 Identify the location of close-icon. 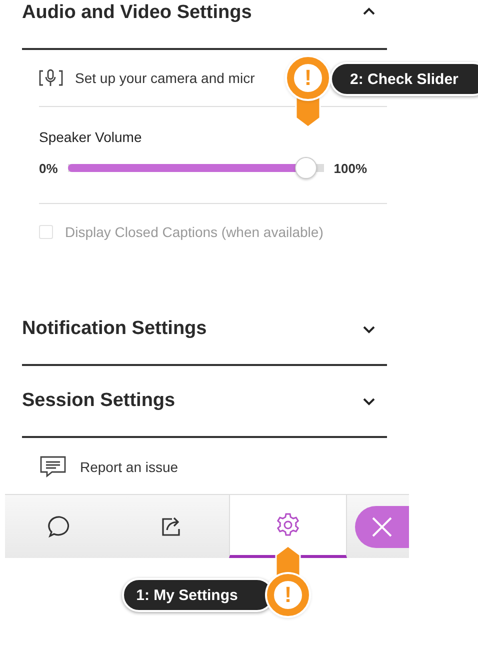
(382, 527).